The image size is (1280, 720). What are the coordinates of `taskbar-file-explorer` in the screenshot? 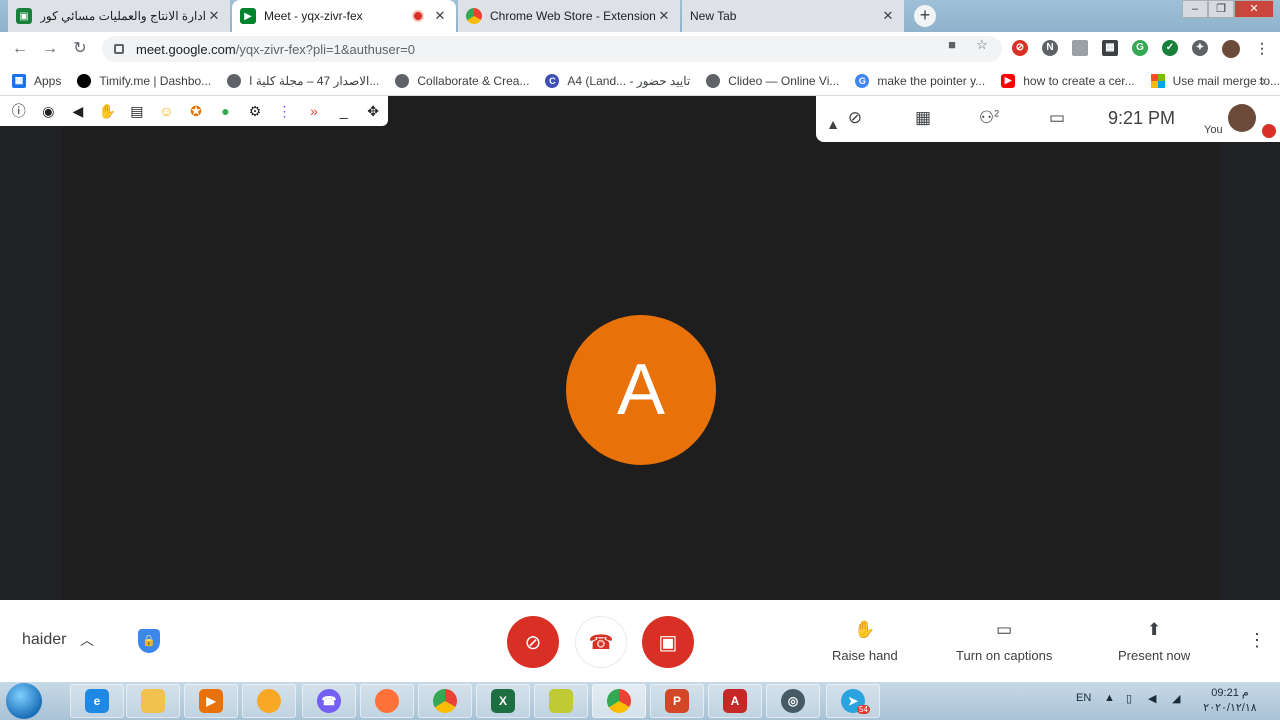 It's located at (153, 701).